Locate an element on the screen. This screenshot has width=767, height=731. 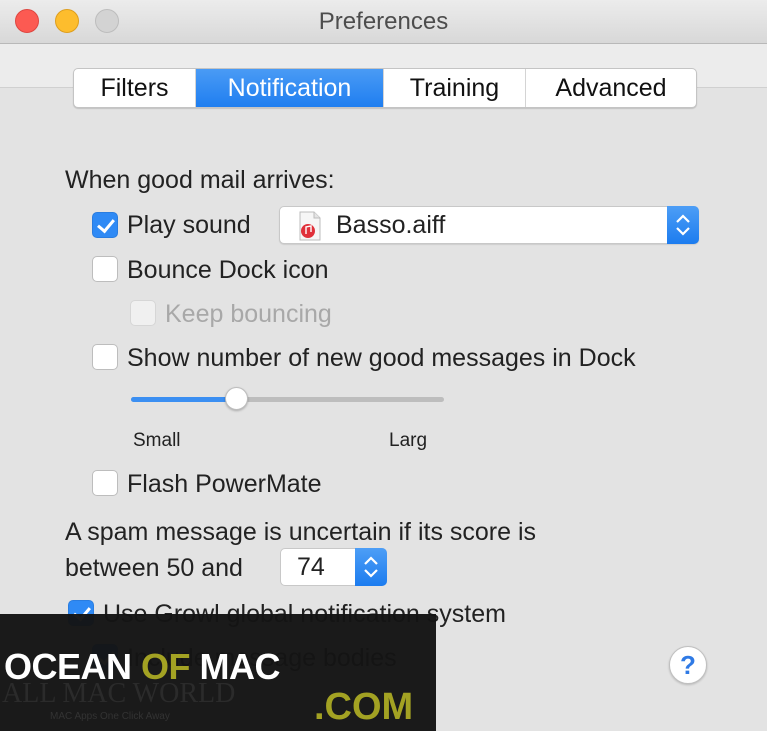
keep-bouncing-checkbox is located at coordinates (143, 313).